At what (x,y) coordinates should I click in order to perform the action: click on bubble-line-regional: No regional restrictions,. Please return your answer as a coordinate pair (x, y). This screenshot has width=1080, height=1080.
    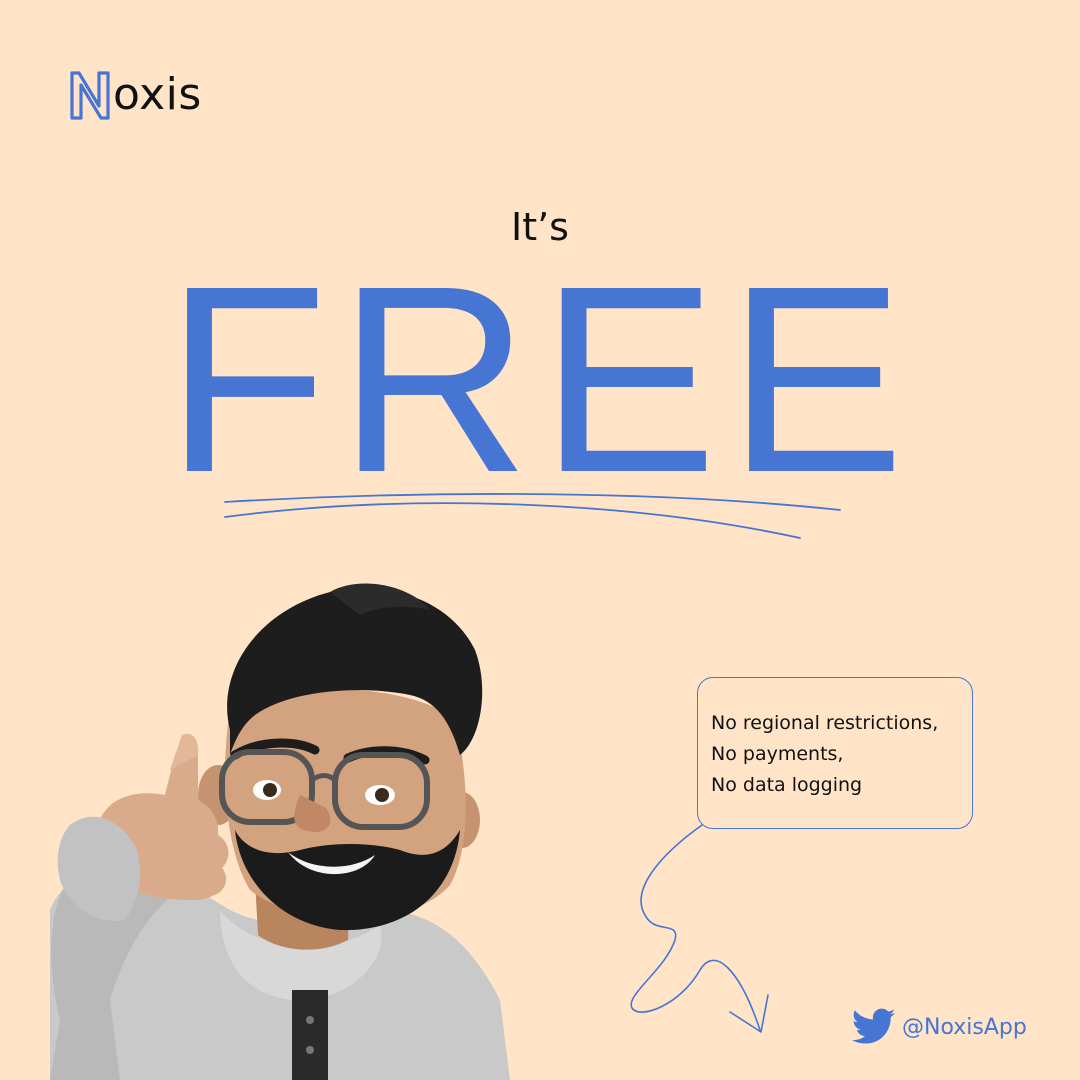
    Looking at the image, I should click on (825, 723).